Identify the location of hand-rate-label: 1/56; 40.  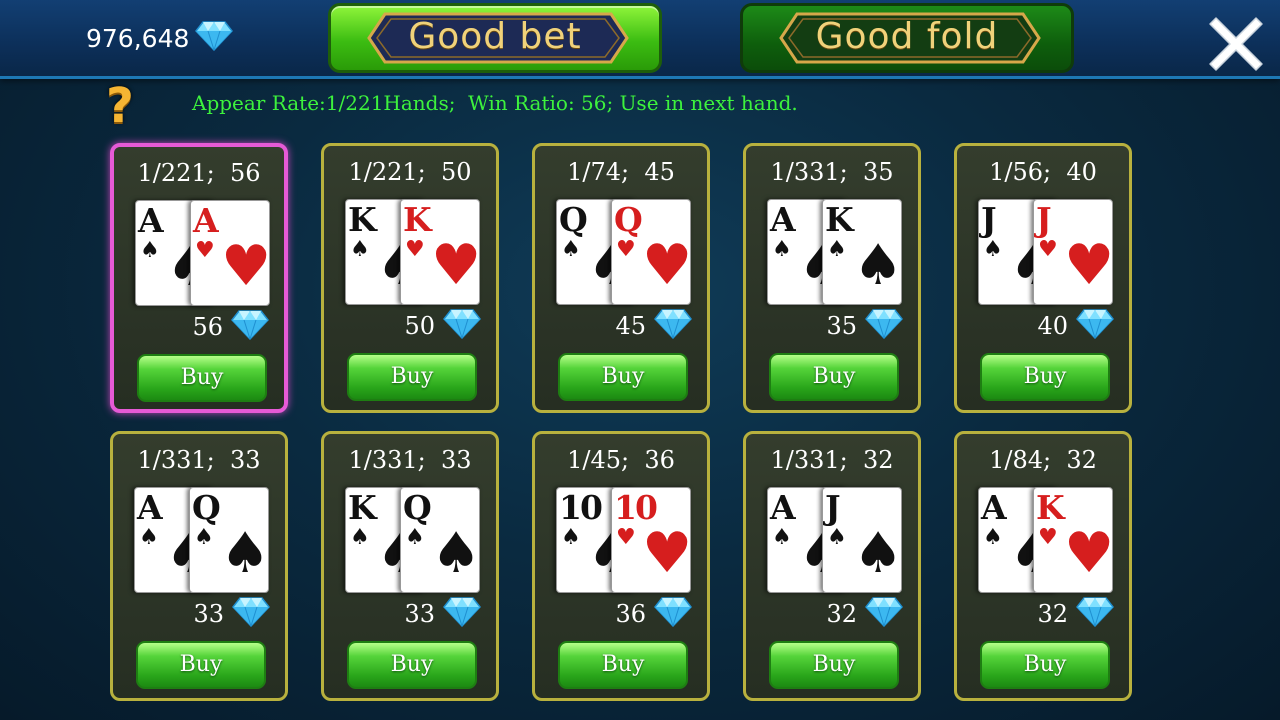
(1043, 172).